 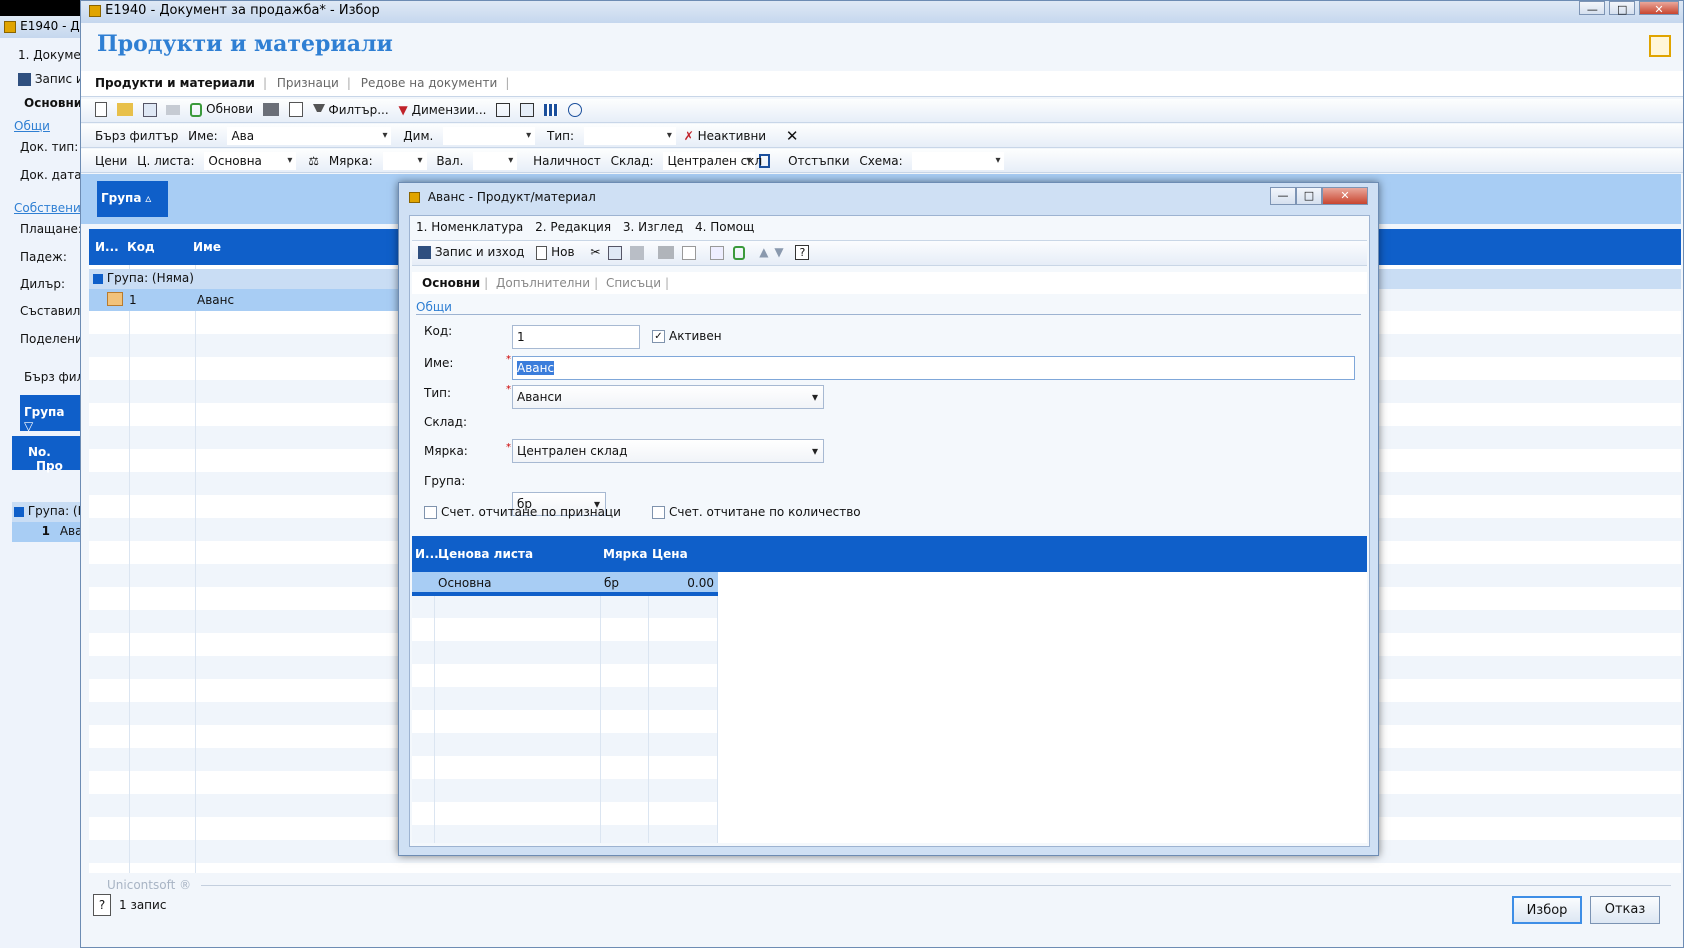 What do you see at coordinates (404, 161) in the screenshot?
I see `unit-combo` at bounding box center [404, 161].